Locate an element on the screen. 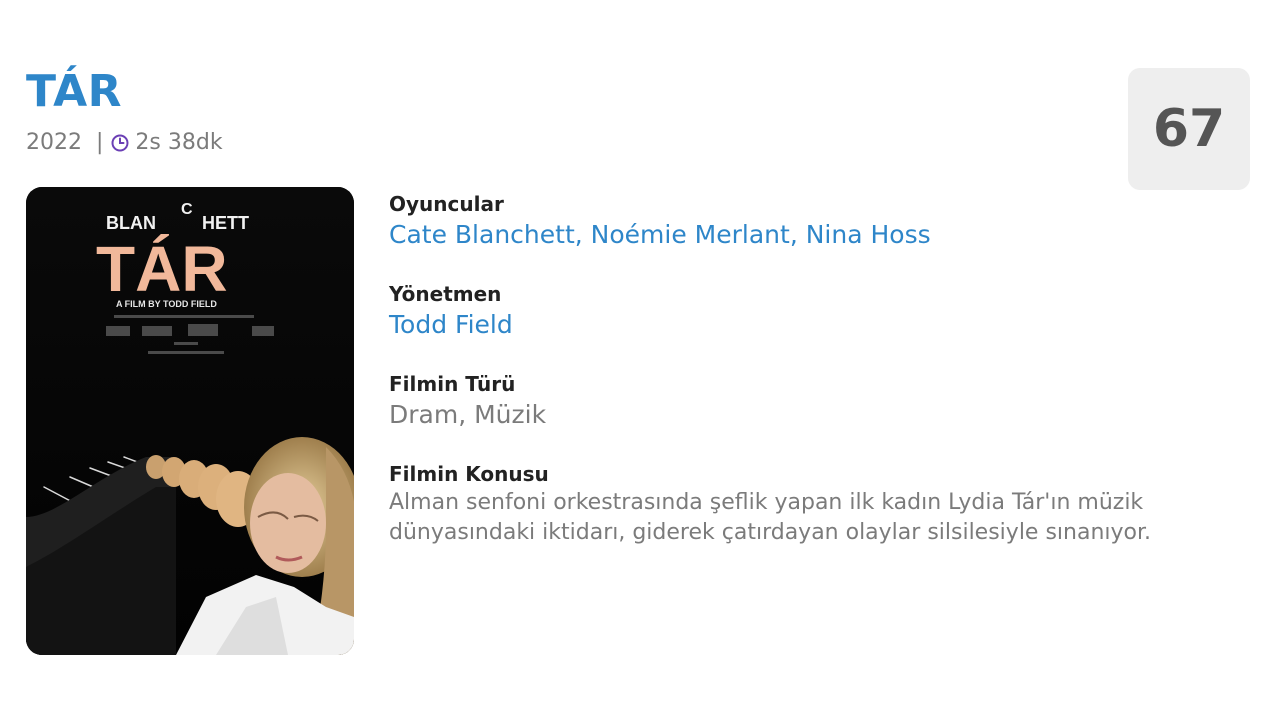 Image resolution: width=1280 pixels, height=720 pixels. plot-label: Filmin Konusu is located at coordinates (469, 474).